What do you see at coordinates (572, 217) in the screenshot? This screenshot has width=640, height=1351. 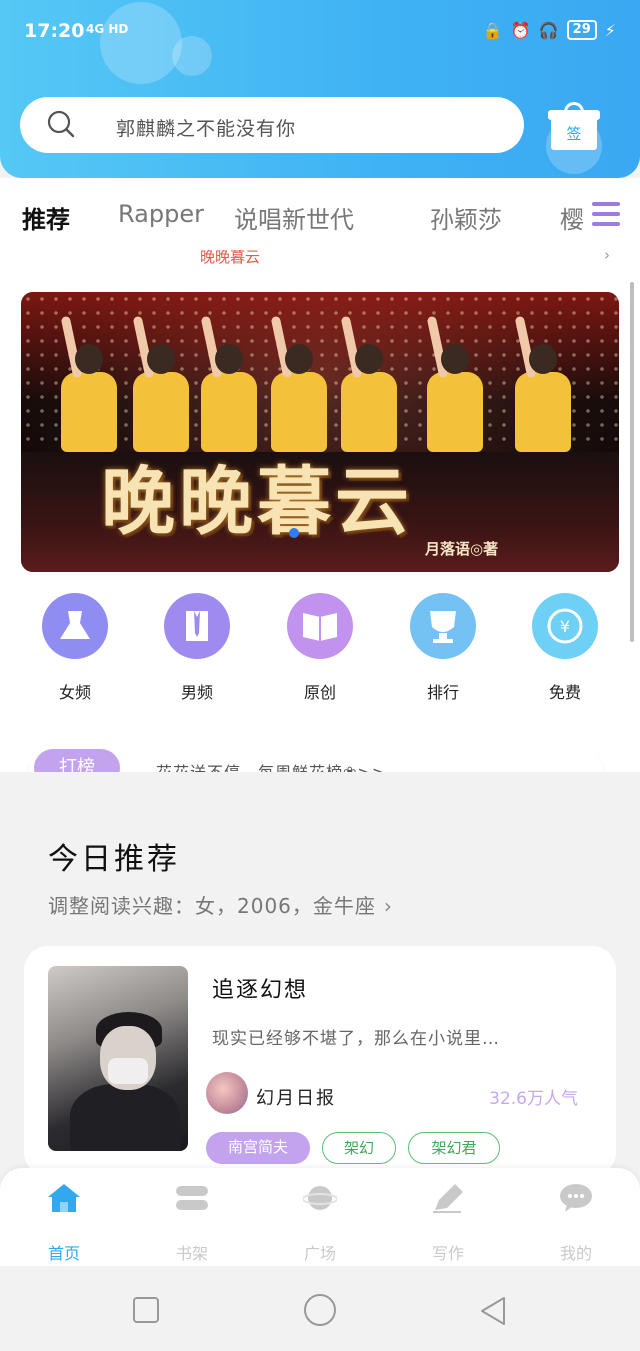 I see `tab-more-partial: 樱` at bounding box center [572, 217].